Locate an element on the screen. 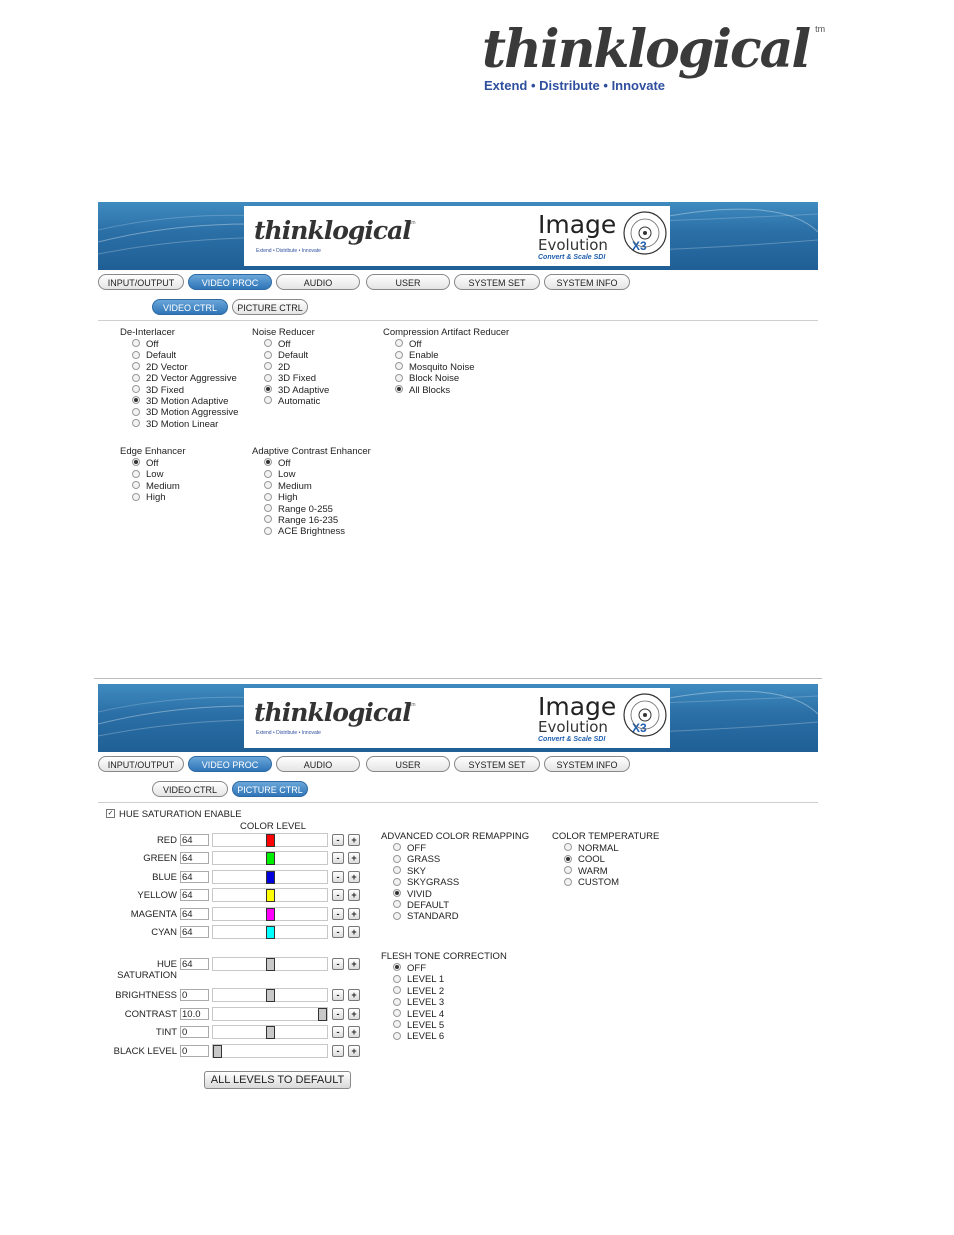  color-cyan-minus-button: - is located at coordinates (338, 932).